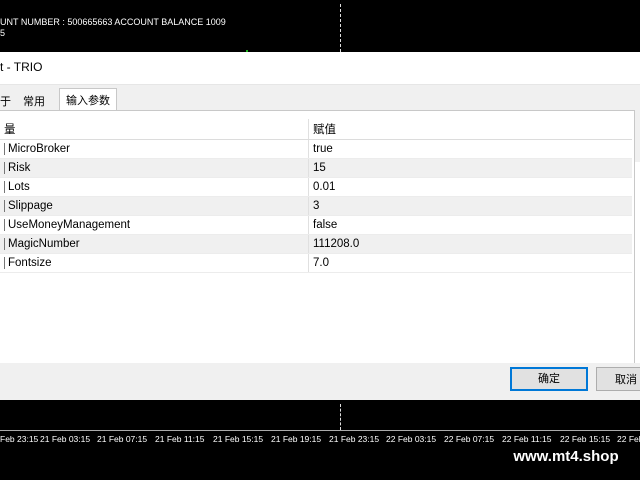 This screenshot has width=640, height=480. I want to click on table-row: MicroBroker true, so click(316, 149).